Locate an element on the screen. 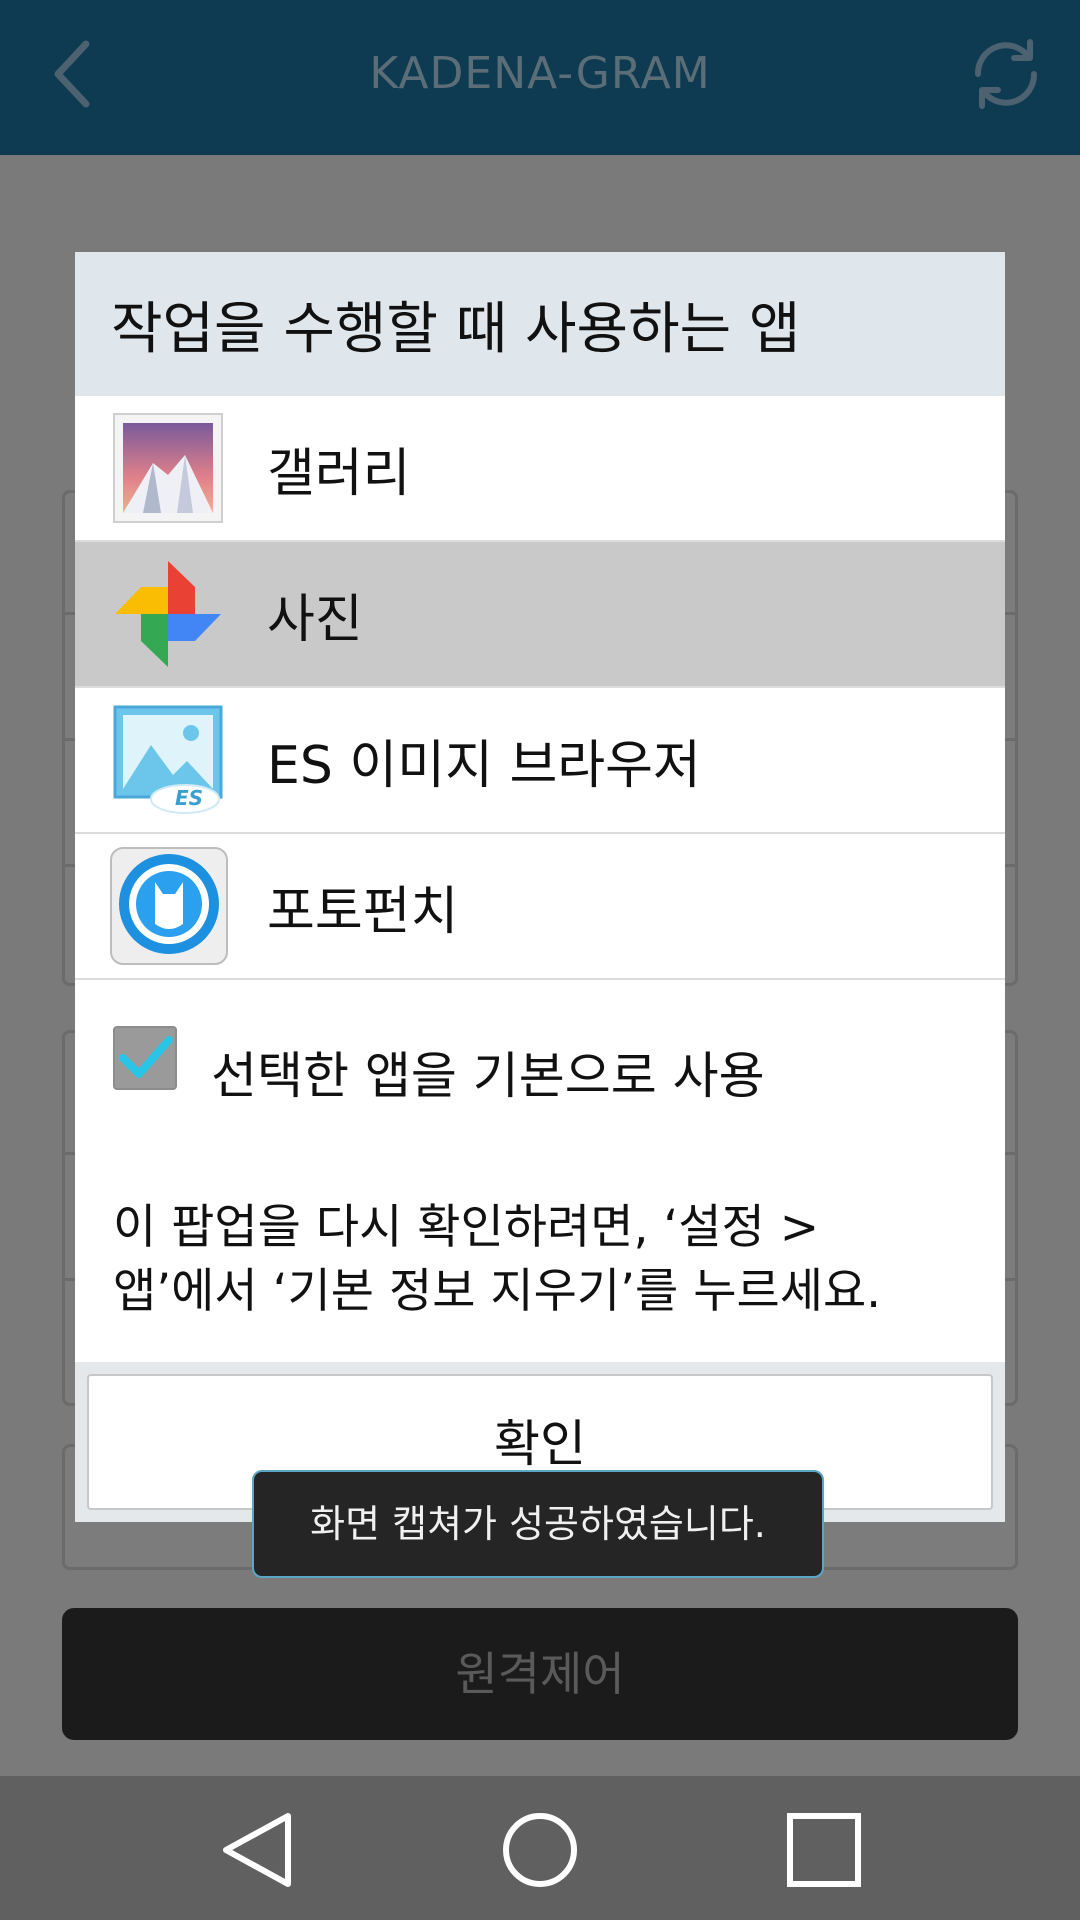 Image resolution: width=1080 pixels, height=1920 pixels. app-title: KADENA-GRAM is located at coordinates (540, 73).